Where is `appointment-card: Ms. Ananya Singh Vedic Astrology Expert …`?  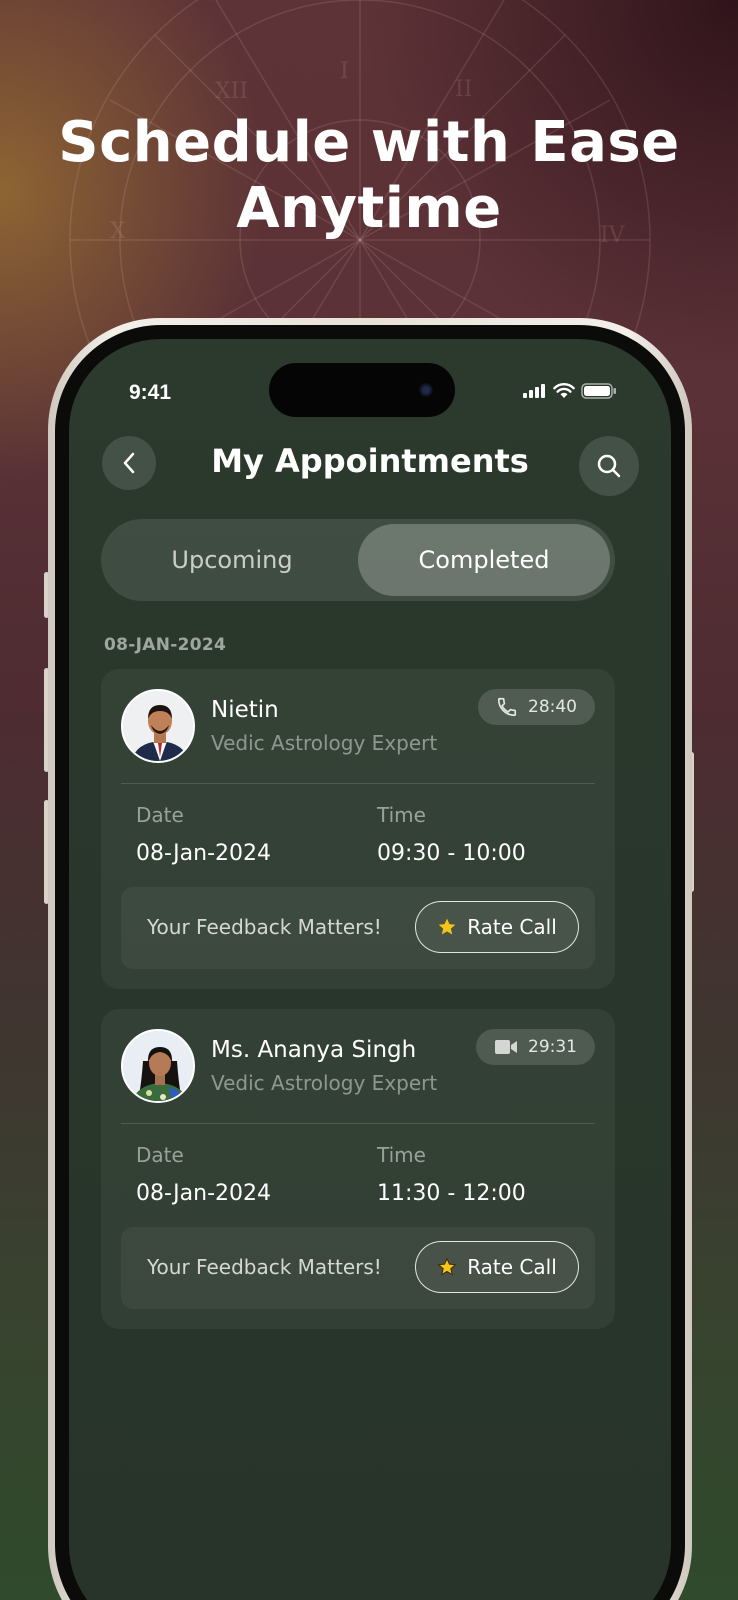
appointment-card: Ms. Ananya Singh Vedic Astrology Expert … is located at coordinates (358, 1169).